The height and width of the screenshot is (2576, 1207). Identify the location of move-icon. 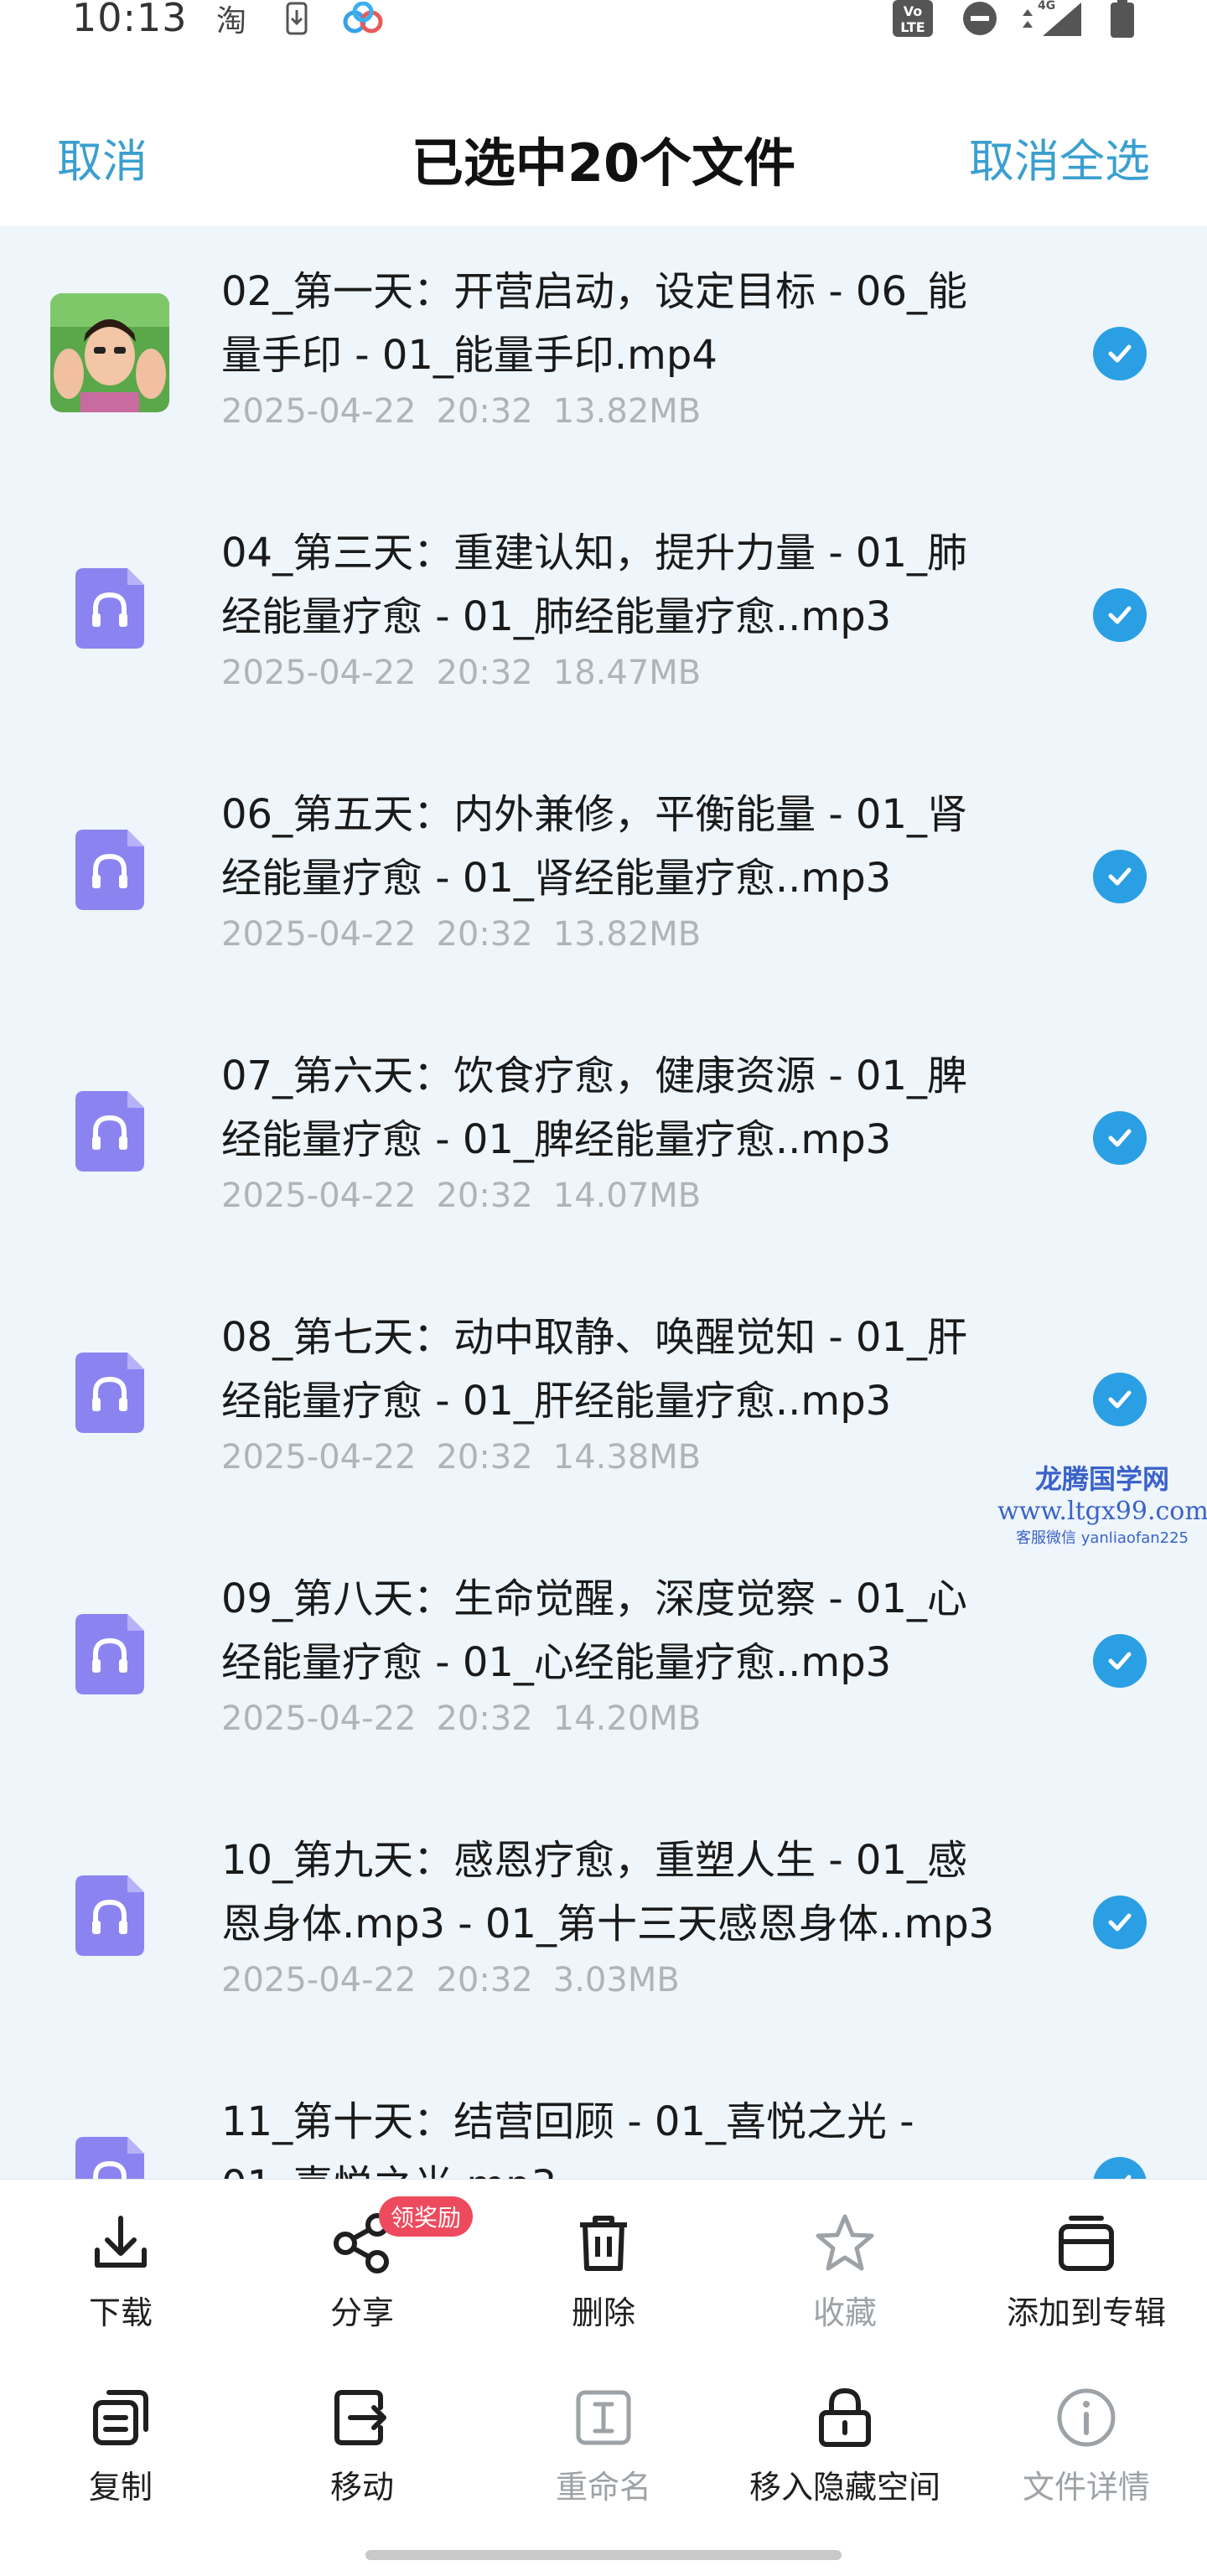
(360, 2417).